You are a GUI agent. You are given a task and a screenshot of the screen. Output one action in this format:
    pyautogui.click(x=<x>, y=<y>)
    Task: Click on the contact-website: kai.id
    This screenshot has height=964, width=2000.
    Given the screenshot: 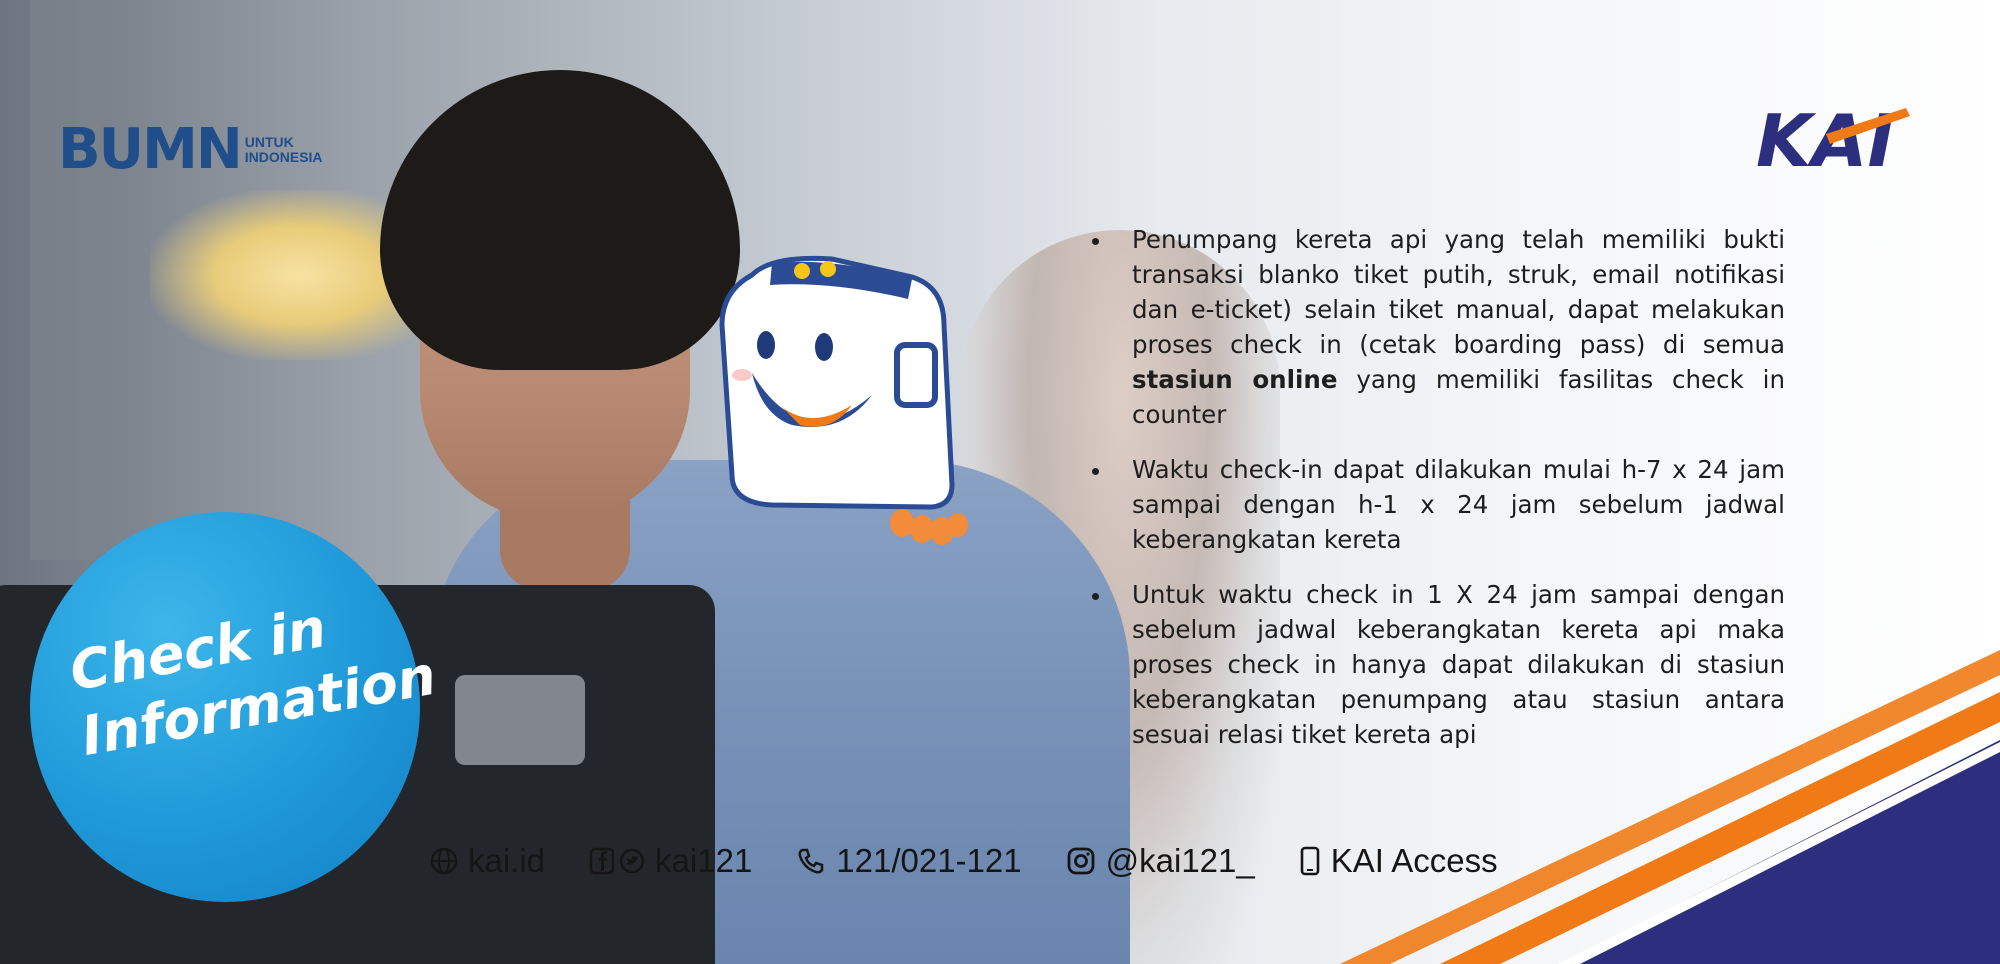 What is the action you would take?
    pyautogui.click(x=487, y=861)
    